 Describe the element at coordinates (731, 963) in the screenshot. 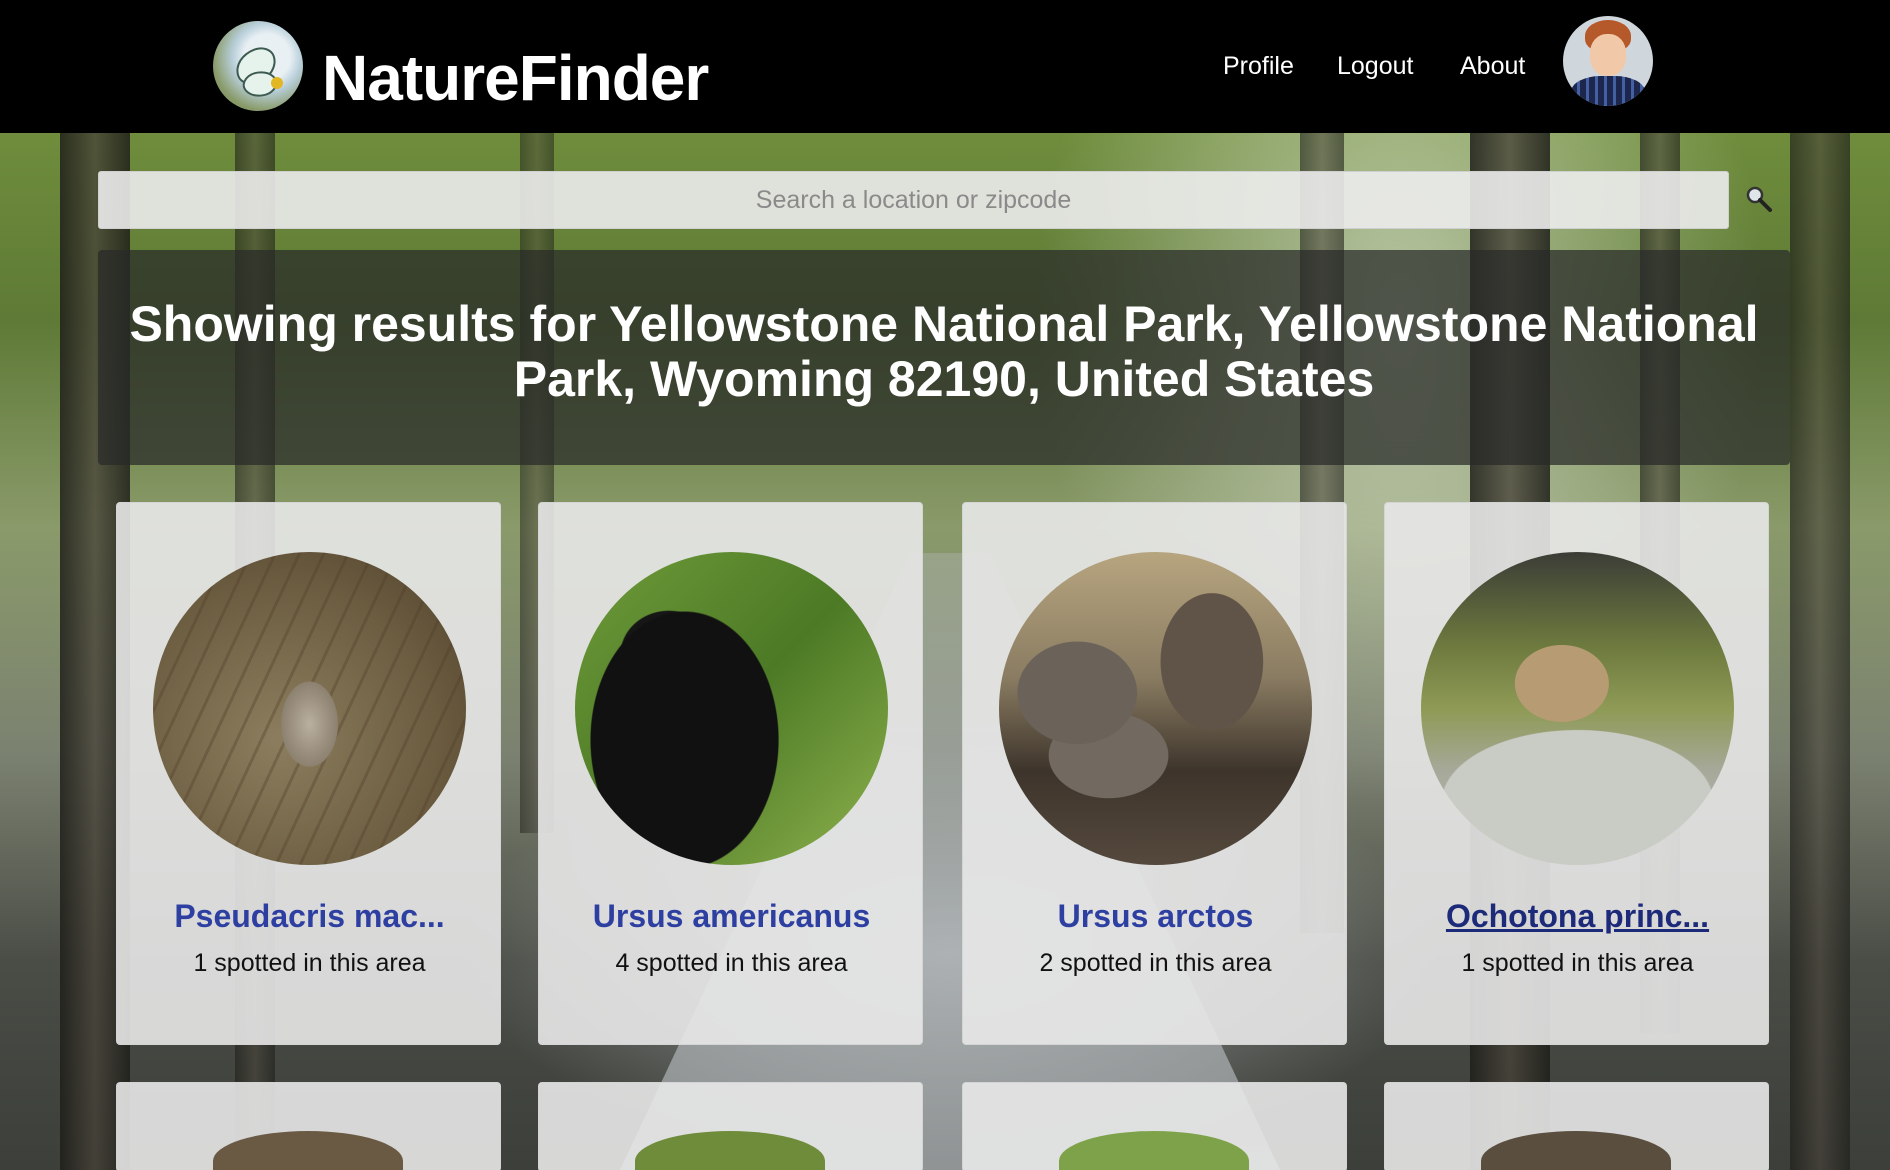

I see `spotted-count: 4 spotted in this area` at that location.